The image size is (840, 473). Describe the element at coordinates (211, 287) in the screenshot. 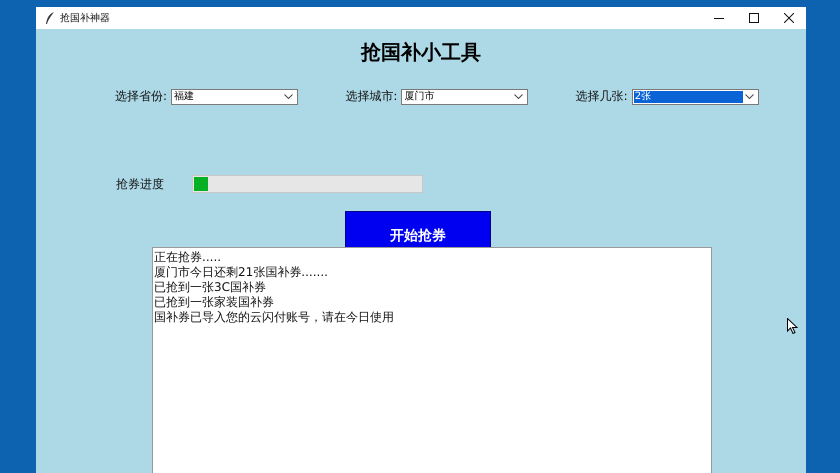

I see `log-line: 已抢到一张3C国补券` at that location.